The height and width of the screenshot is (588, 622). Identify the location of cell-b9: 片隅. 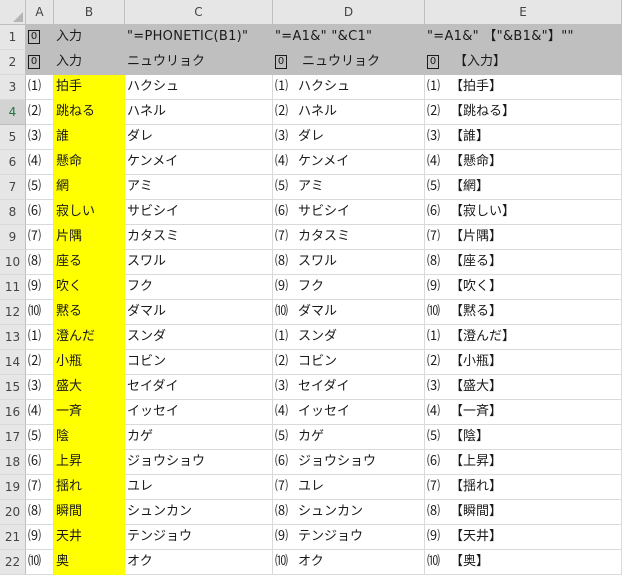
(89, 237).